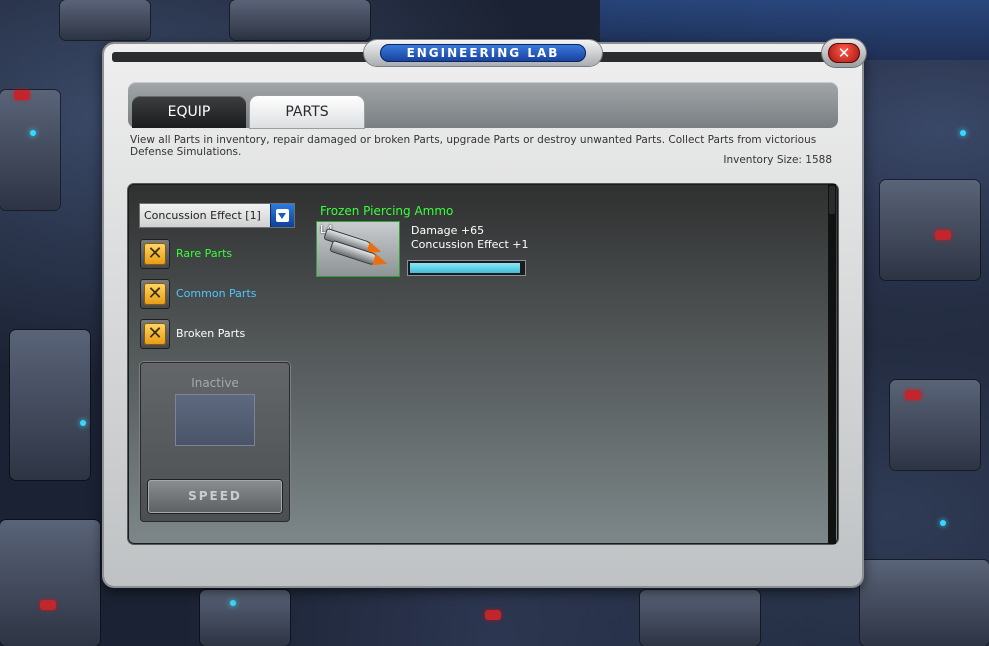 This screenshot has width=989, height=646. I want to click on part-stat-concussion: Concussion Effect +1, so click(470, 244).